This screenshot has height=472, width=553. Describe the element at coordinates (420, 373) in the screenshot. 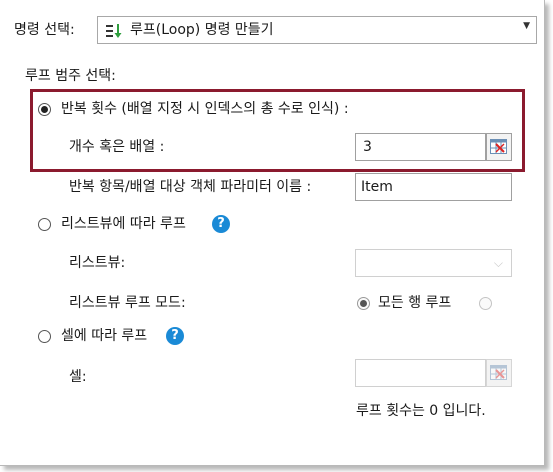

I see `cell-input` at that location.